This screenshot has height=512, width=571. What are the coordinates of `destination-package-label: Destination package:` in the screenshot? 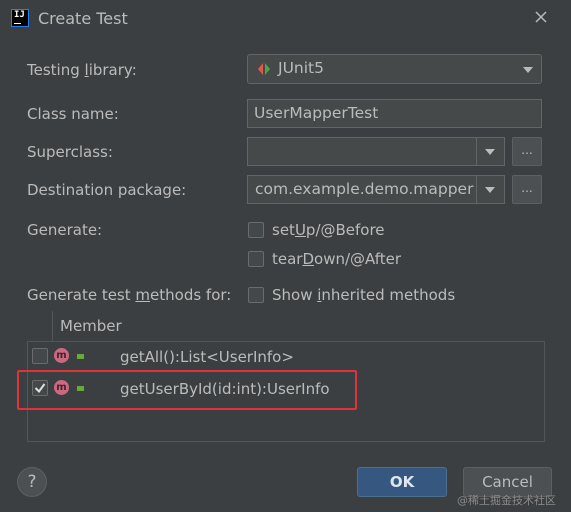 It's located at (107, 190).